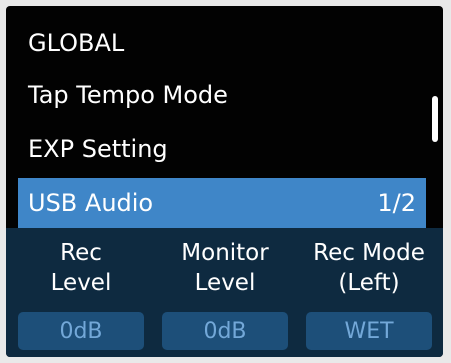 The image size is (451, 363). Describe the element at coordinates (225, 253) in the screenshot. I see `param-label-line: Monitor` at that location.